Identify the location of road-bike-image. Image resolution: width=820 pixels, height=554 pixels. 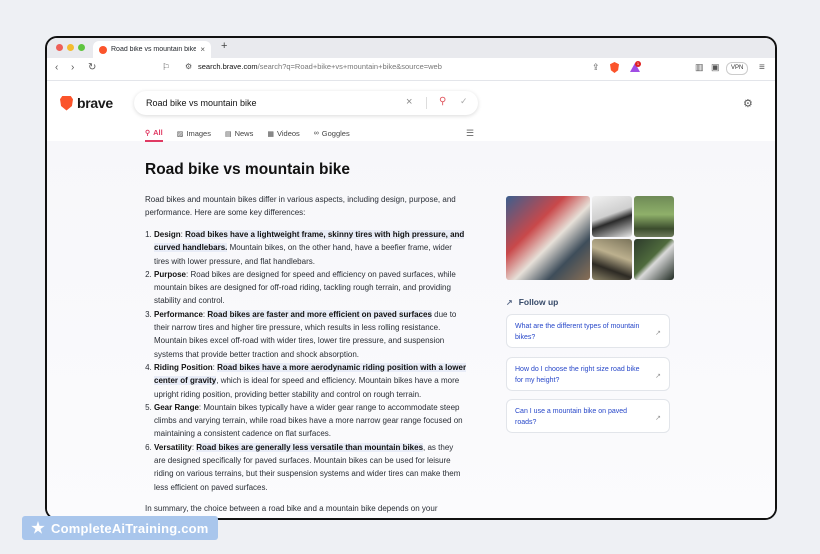
(612, 216).